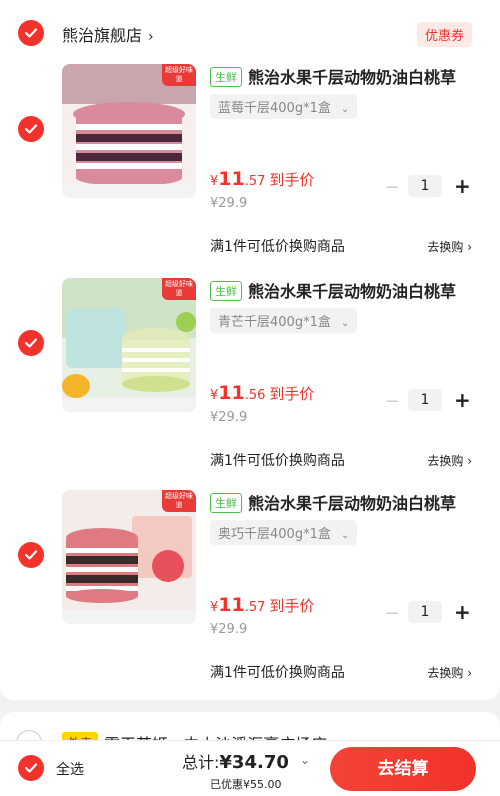  What do you see at coordinates (235, 762) in the screenshot?
I see `total-price: 总计:¥34.70` at bounding box center [235, 762].